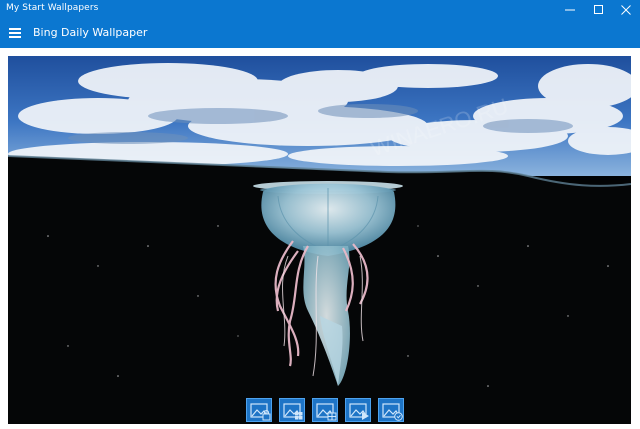 This screenshot has height=429, width=640. I want to click on image-save-icon, so click(392, 412).